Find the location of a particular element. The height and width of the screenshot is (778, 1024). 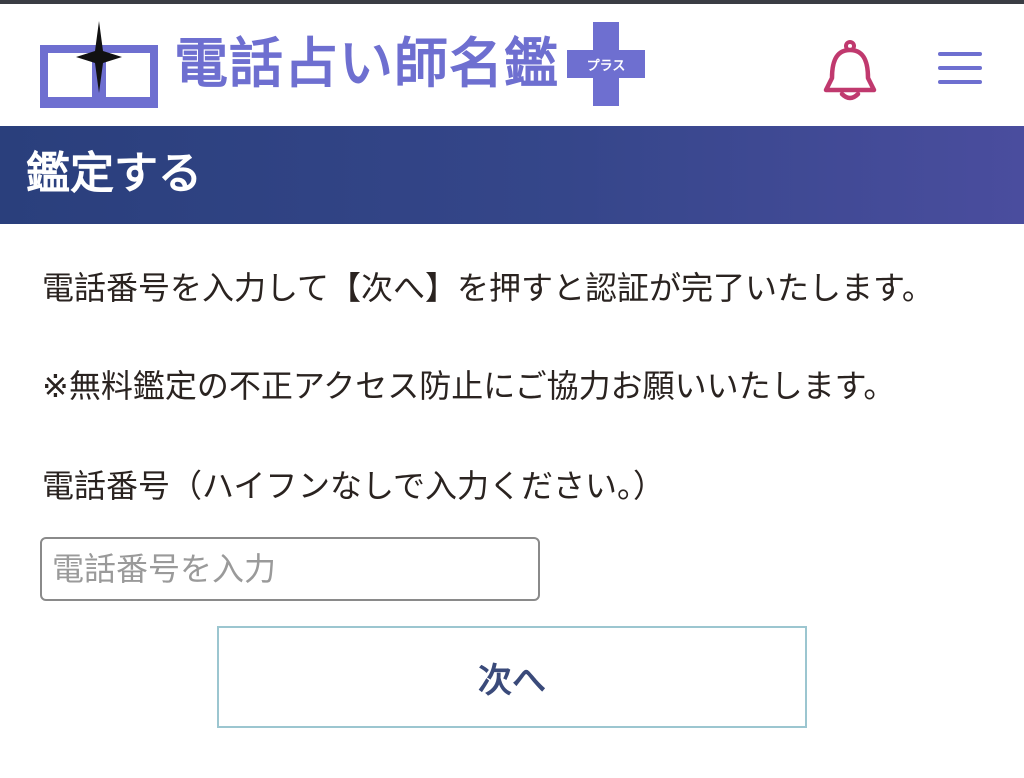

site-logo-text: 電話占い師名鑑 is located at coordinates (366, 63).